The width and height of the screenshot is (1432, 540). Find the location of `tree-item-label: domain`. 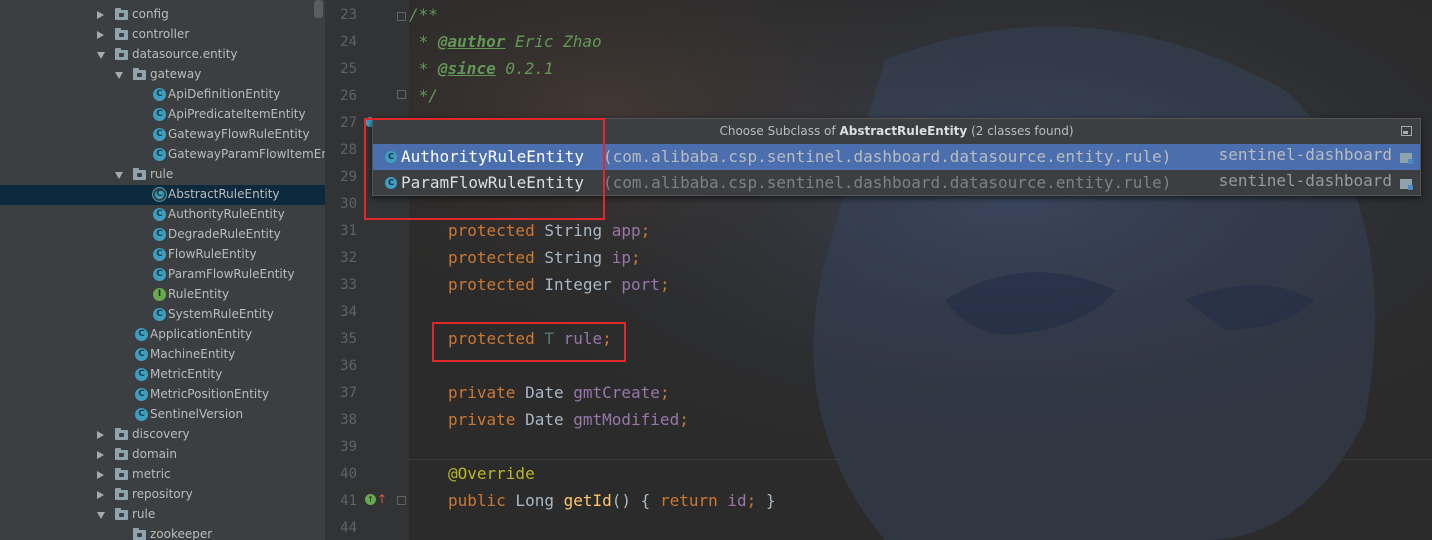

tree-item-label: domain is located at coordinates (154, 454).